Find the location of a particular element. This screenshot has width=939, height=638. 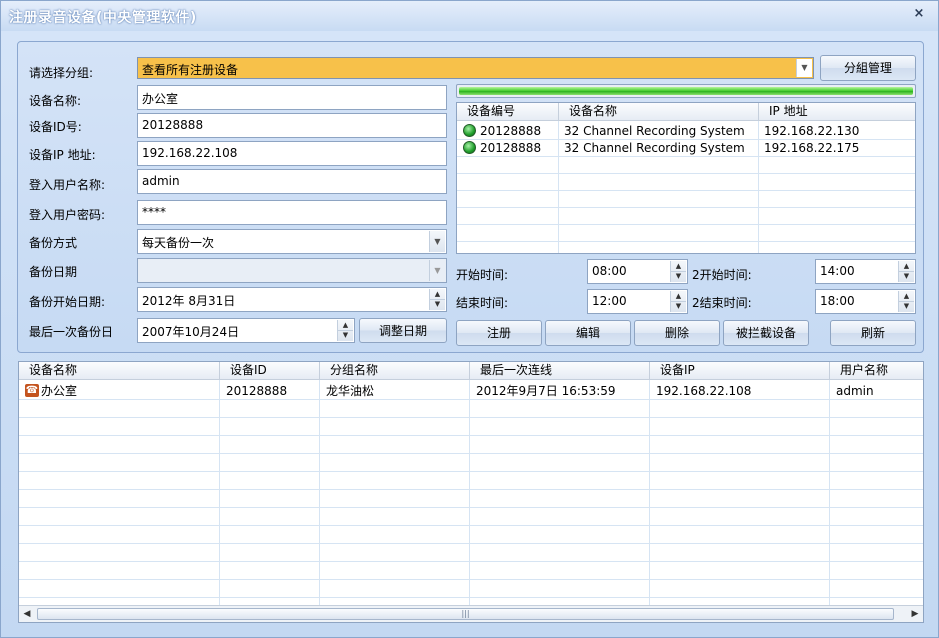

registered-user-cell: admin is located at coordinates (855, 391).